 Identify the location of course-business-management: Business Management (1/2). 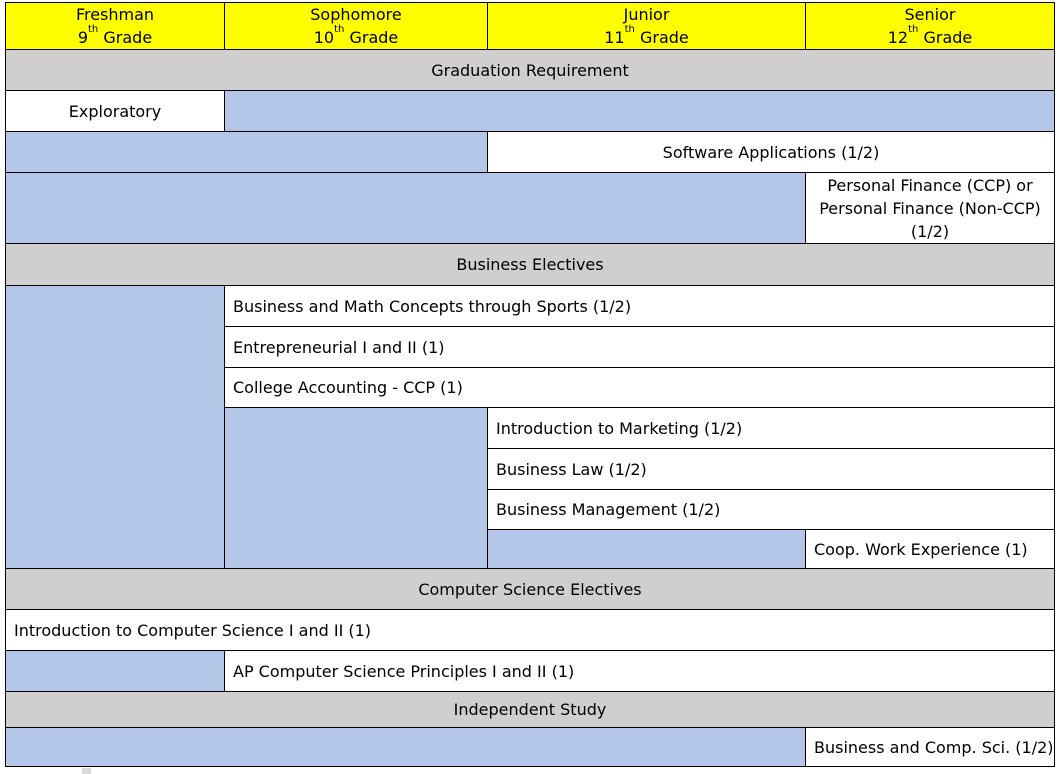
(771, 509).